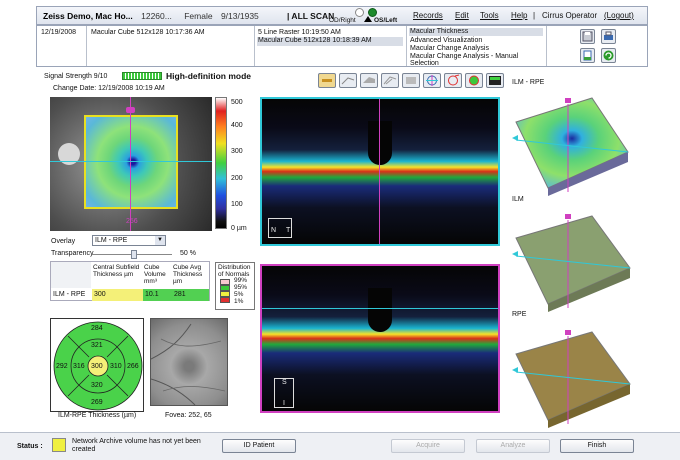 This screenshot has width=680, height=460. Describe the element at coordinates (116, 271) in the screenshot. I see `table-header: Central Subfield Thickness µm` at that location.